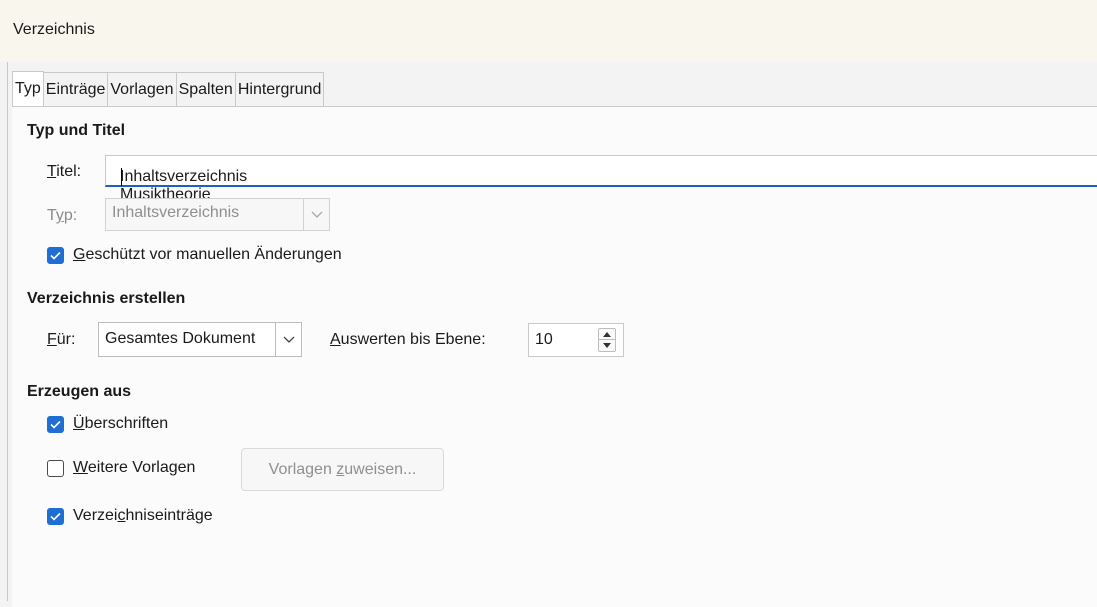 The width and height of the screenshot is (1097, 607). Describe the element at coordinates (55, 468) in the screenshot. I see `more-styles-checkbox` at that location.